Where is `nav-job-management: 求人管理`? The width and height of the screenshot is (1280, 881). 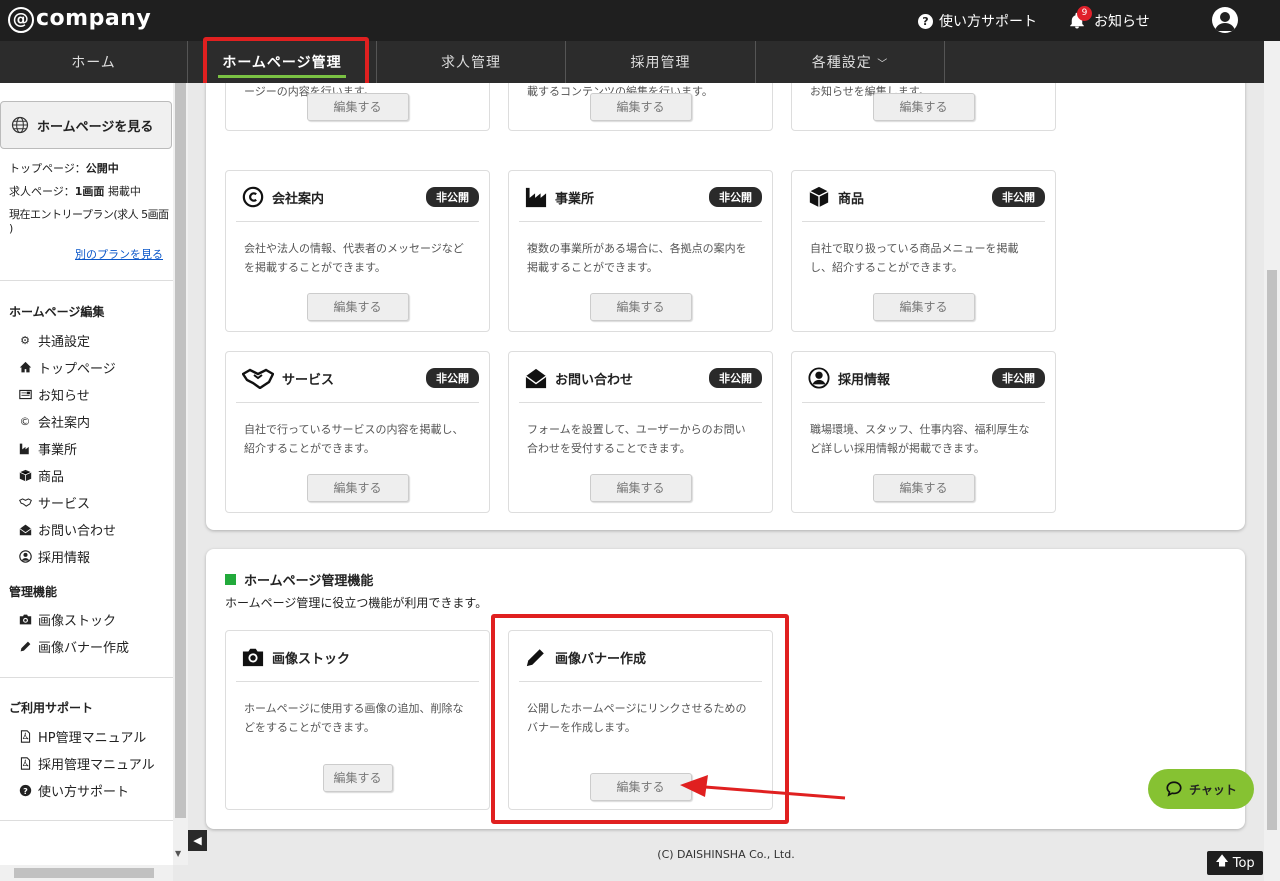 nav-job-management: 求人管理 is located at coordinates (471, 62).